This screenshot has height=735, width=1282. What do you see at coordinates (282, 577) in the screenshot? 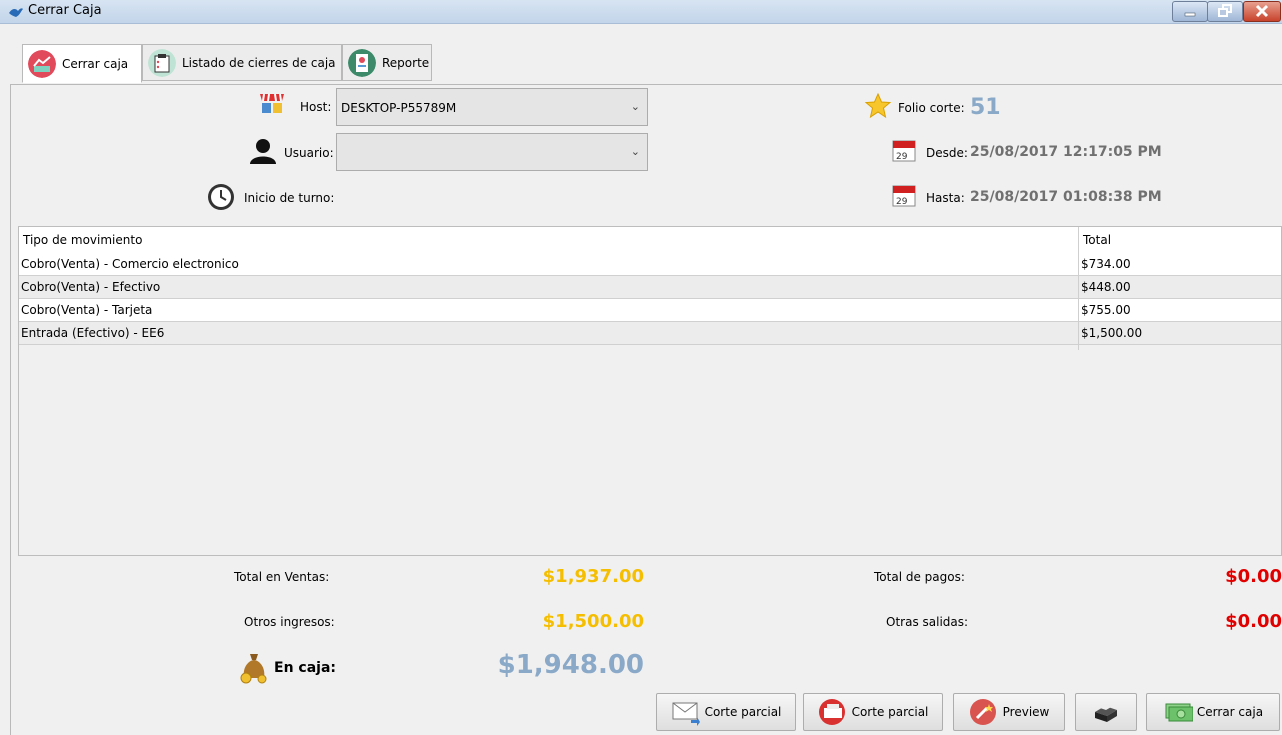
I see `total-ventas-label: Total en Ventas:` at bounding box center [282, 577].